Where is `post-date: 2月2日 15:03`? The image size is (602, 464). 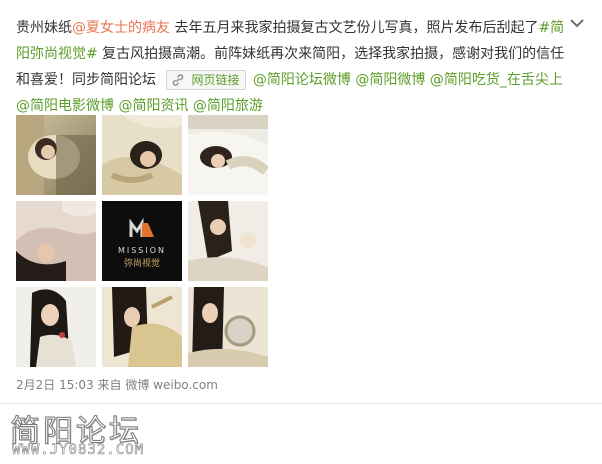 post-date: 2月2日 15:03 is located at coordinates (55, 385).